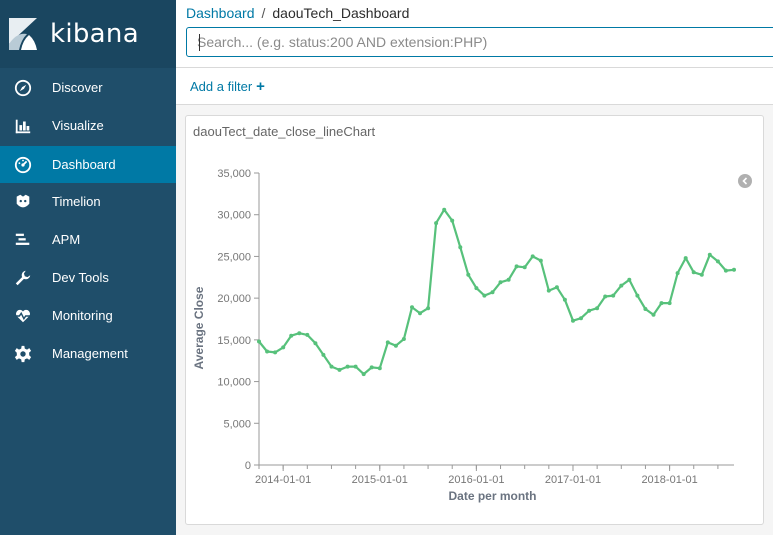 The height and width of the screenshot is (535, 773). What do you see at coordinates (341, 13) in the screenshot?
I see `breadcrumb-current: daouTech_Dashboard` at bounding box center [341, 13].